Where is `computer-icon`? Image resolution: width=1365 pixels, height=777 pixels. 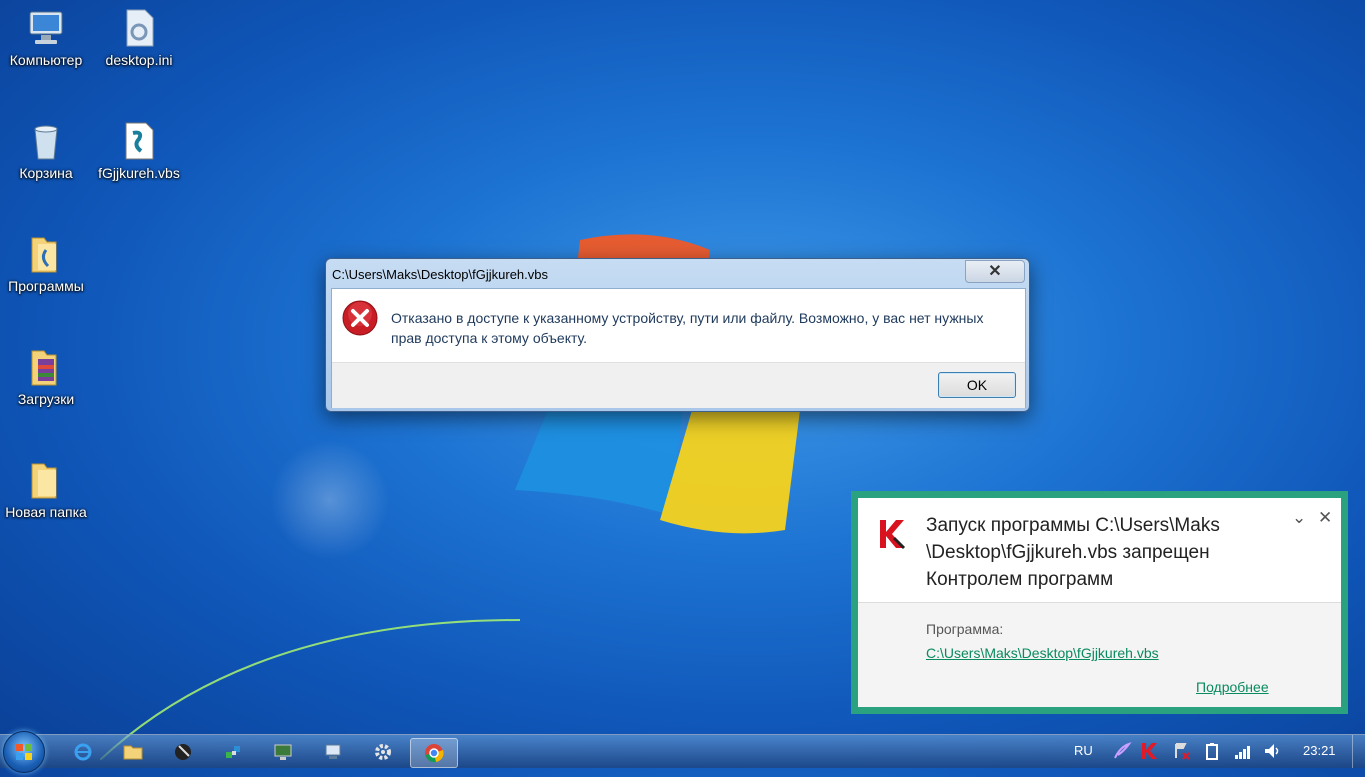
computer-icon is located at coordinates (46, 28).